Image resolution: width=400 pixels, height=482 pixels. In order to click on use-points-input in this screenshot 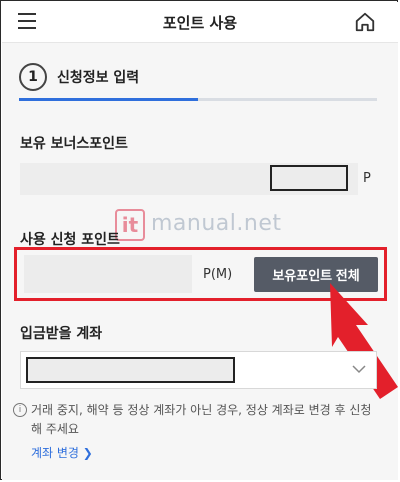, I will do `click(108, 274)`.